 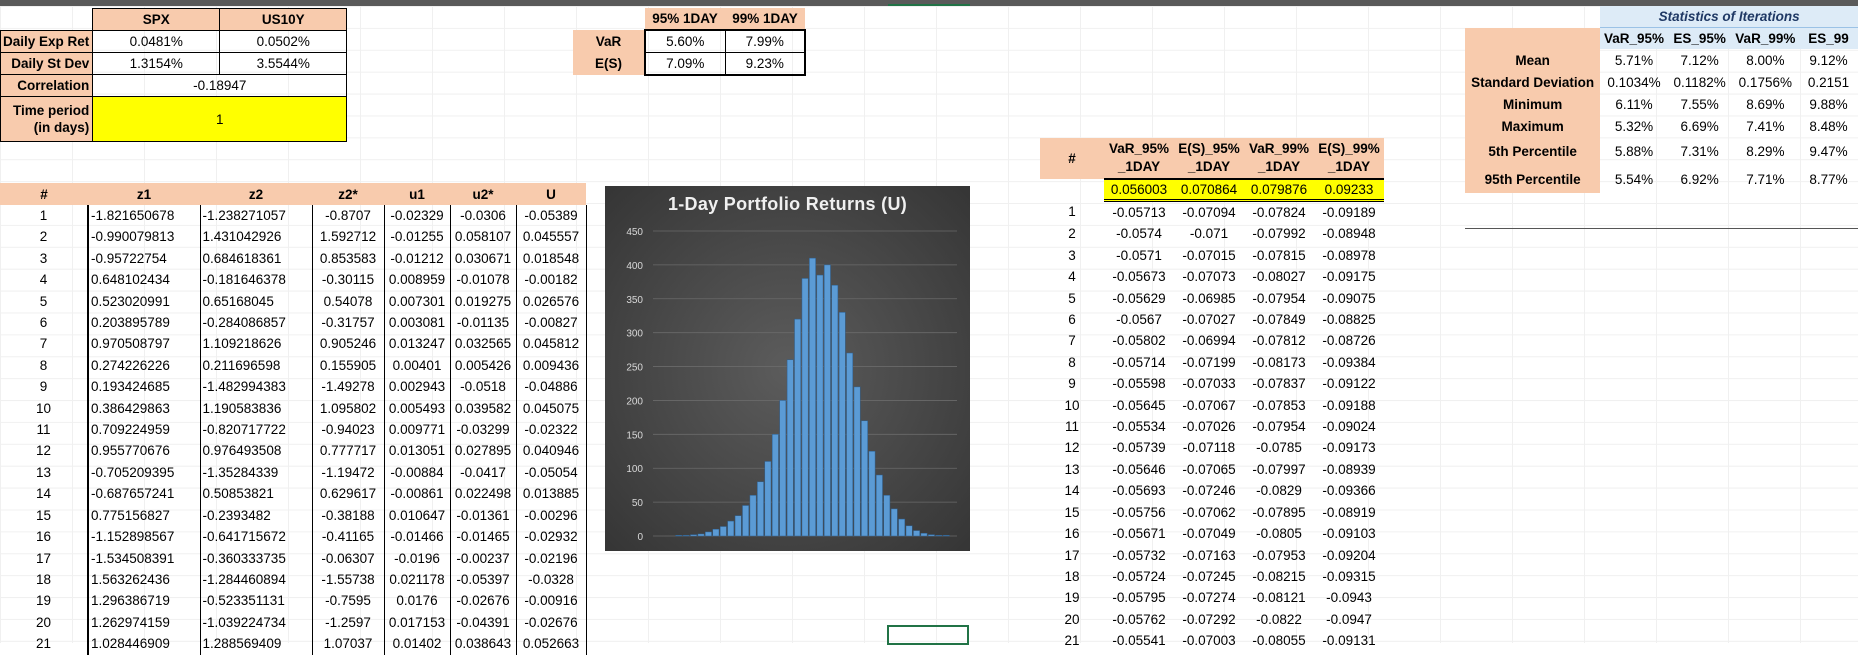 I want to click on sim-cell: 0.045075, so click(x=551, y=408).